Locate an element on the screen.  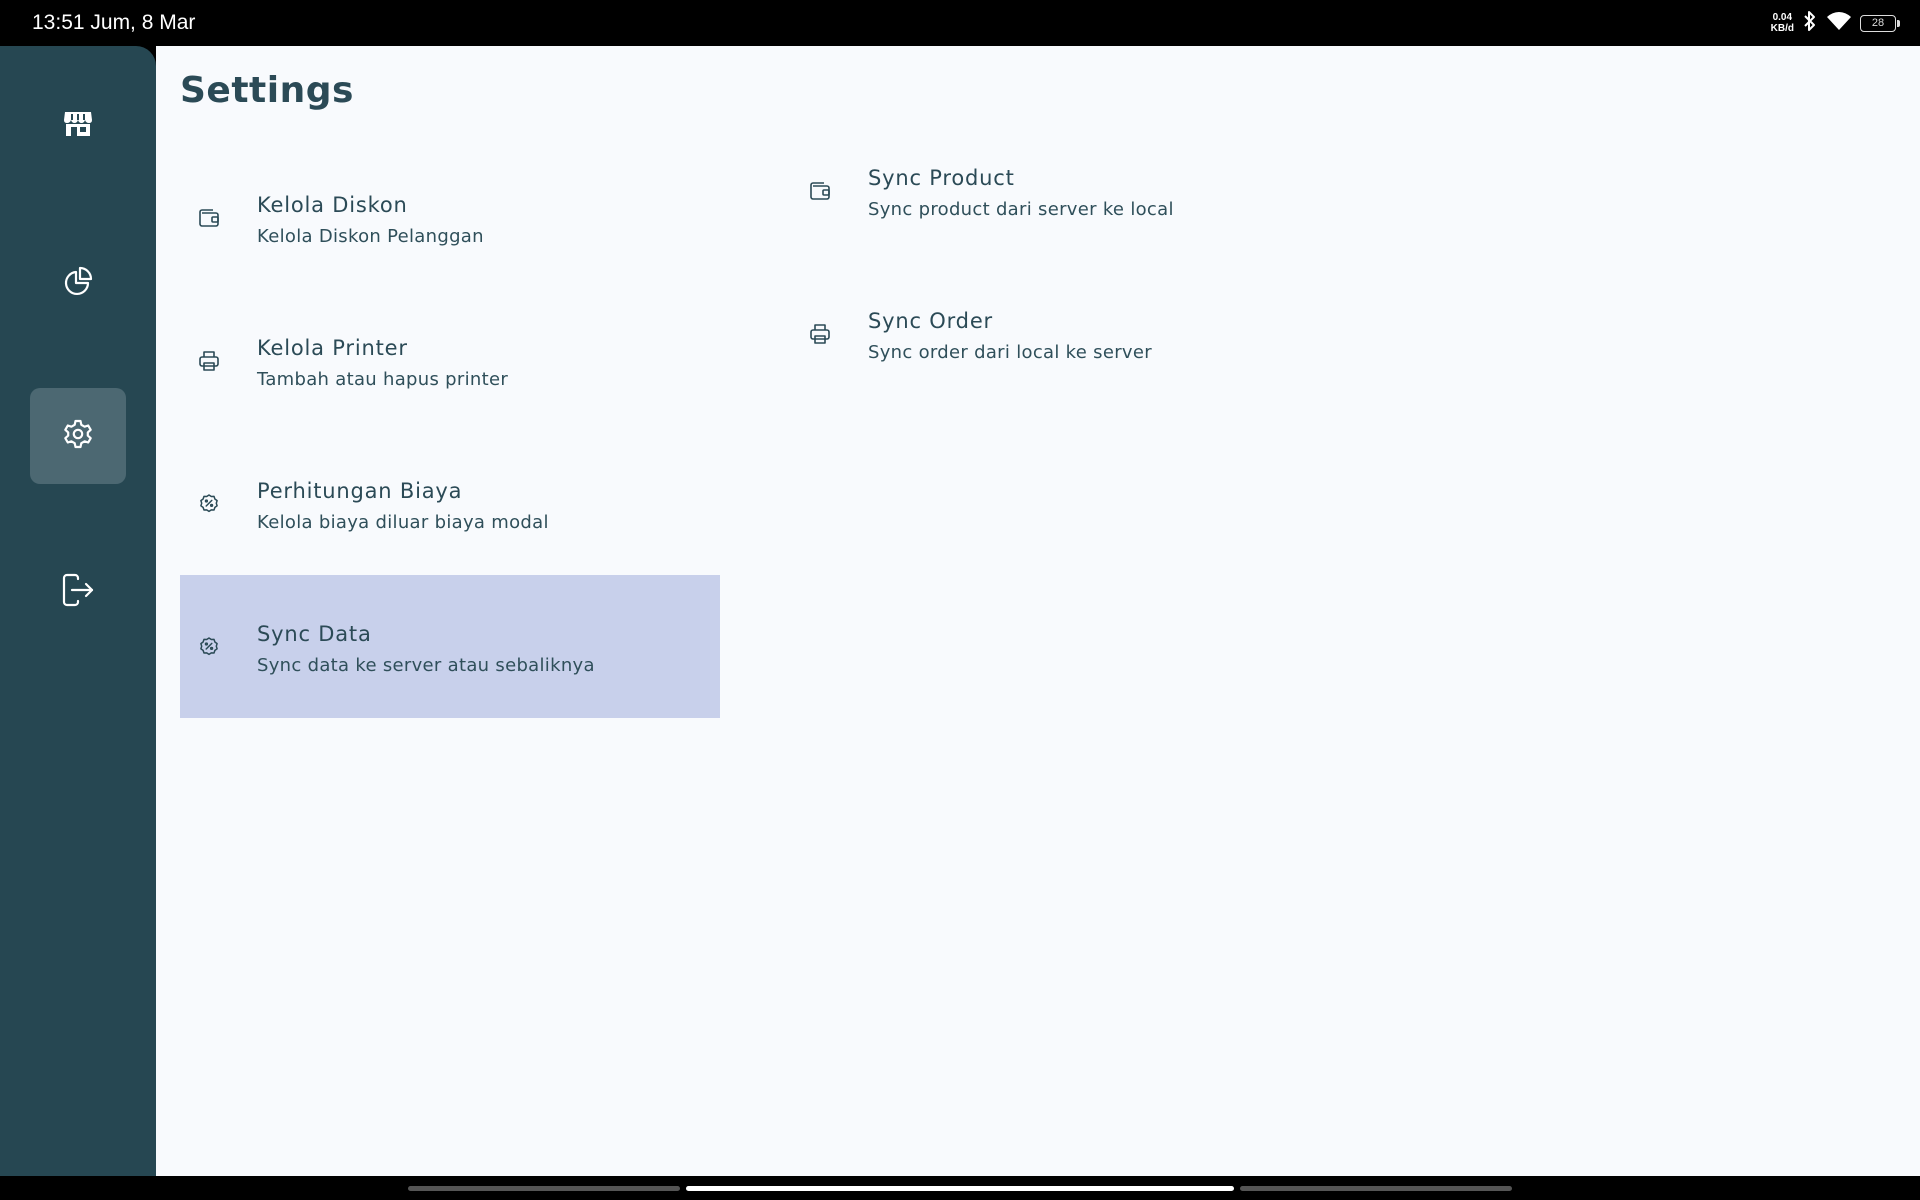
battery-level: 28 is located at coordinates (1878, 22).